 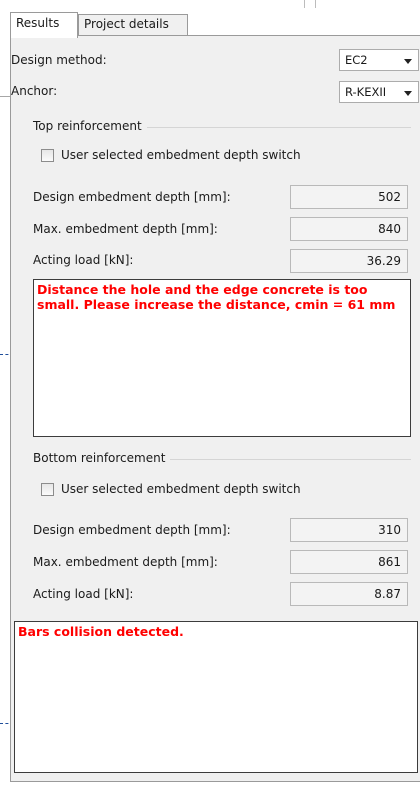 I want to click on bottom-embedment-switch-checkbox, so click(x=47, y=489).